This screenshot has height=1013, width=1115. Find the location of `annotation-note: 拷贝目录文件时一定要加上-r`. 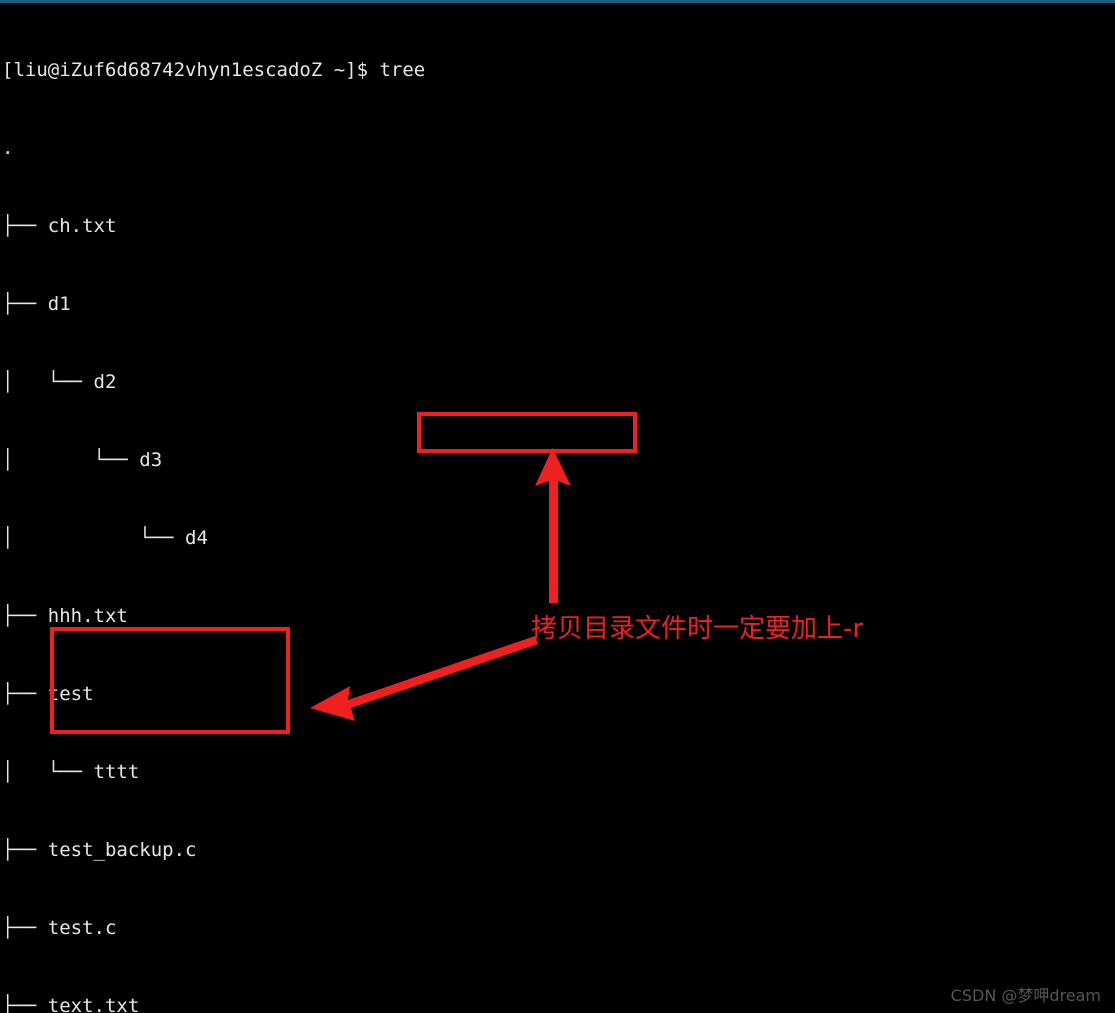

annotation-note: 拷贝目录文件时一定要加上-r is located at coordinates (697, 629).